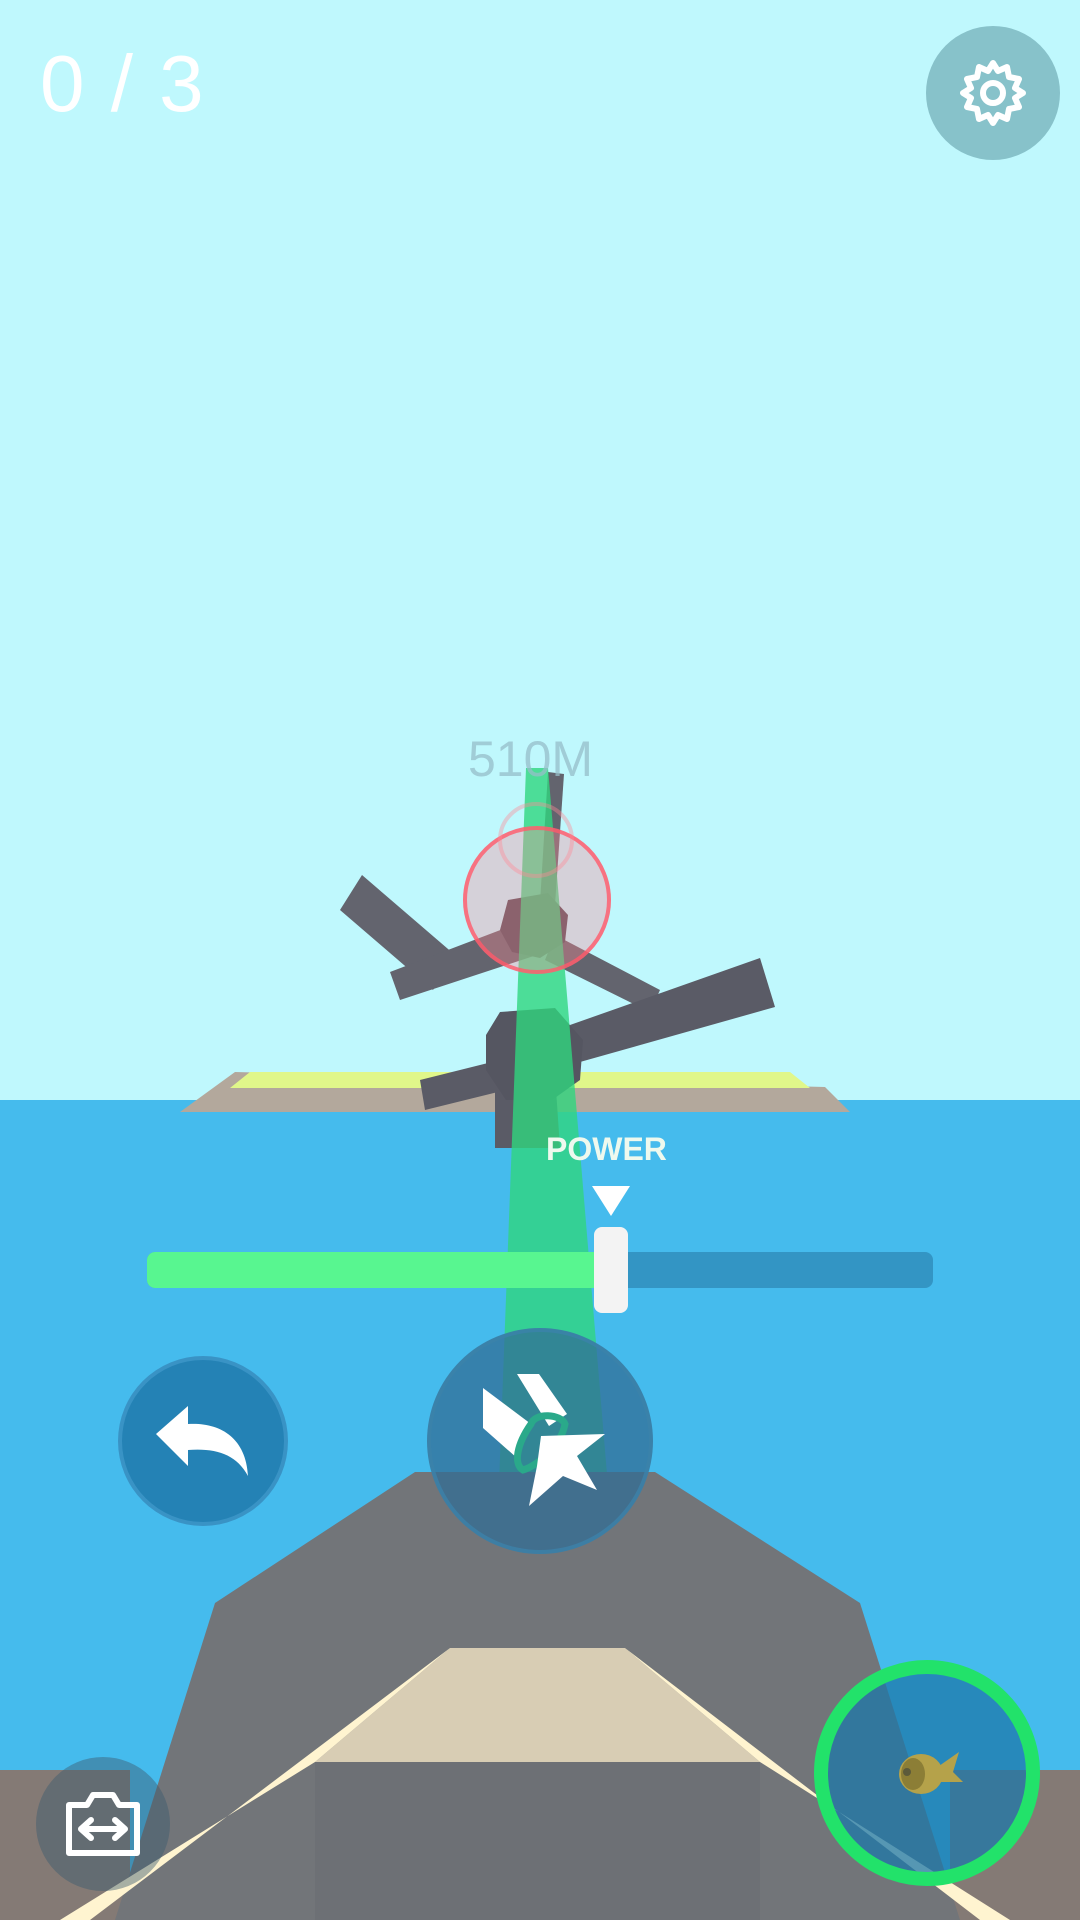  Describe the element at coordinates (610, 1270) in the screenshot. I see `power-slider-handle` at that location.